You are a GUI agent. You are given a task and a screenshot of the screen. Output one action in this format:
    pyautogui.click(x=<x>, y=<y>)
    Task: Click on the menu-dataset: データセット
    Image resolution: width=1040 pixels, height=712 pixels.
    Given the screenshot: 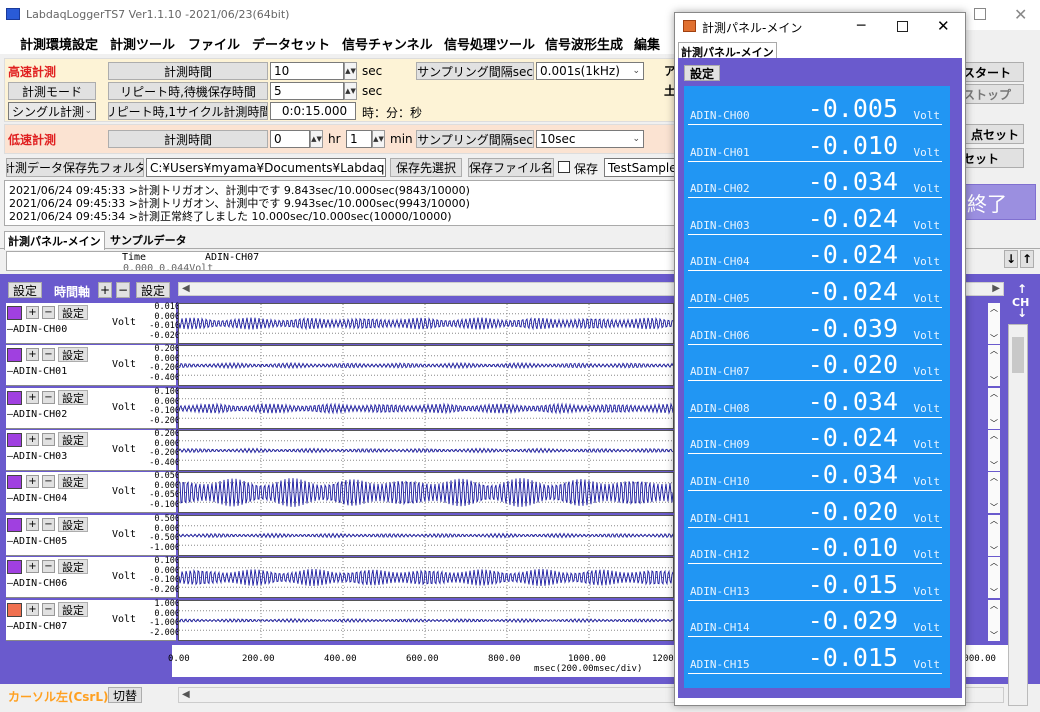 What is the action you would take?
    pyautogui.click(x=291, y=43)
    